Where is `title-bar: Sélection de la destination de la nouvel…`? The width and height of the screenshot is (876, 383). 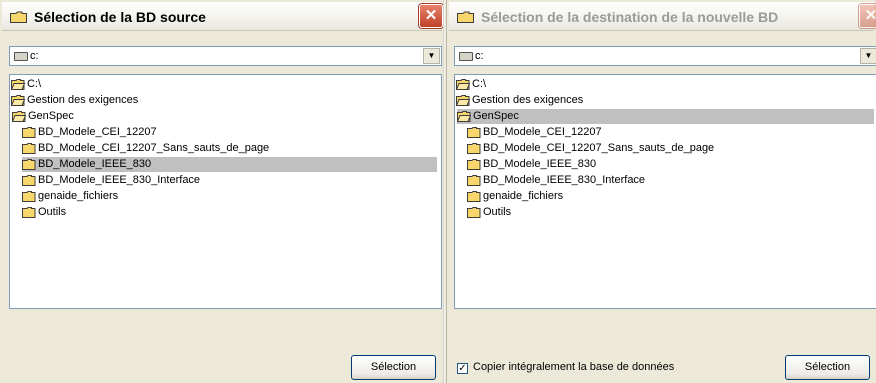 title-bar: Sélection de la destination de la nouvel… is located at coordinates (662, 16).